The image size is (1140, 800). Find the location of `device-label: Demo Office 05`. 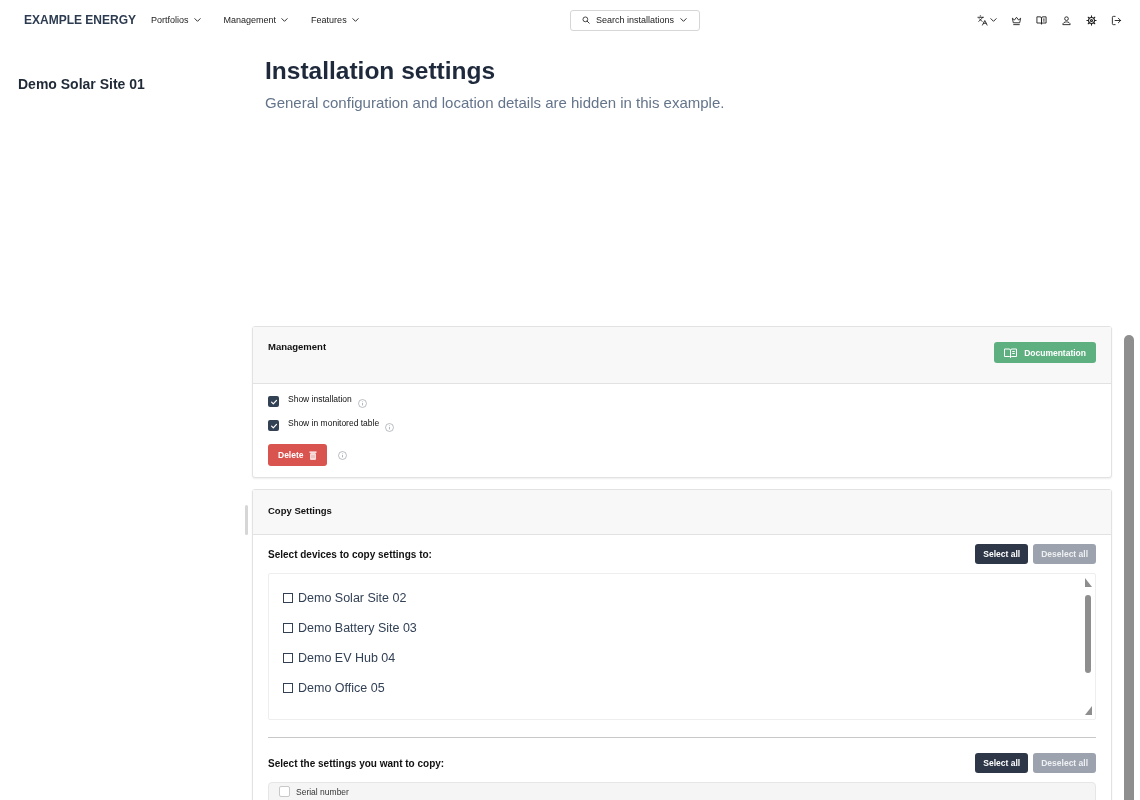

device-label: Demo Office 05 is located at coordinates (341, 688).